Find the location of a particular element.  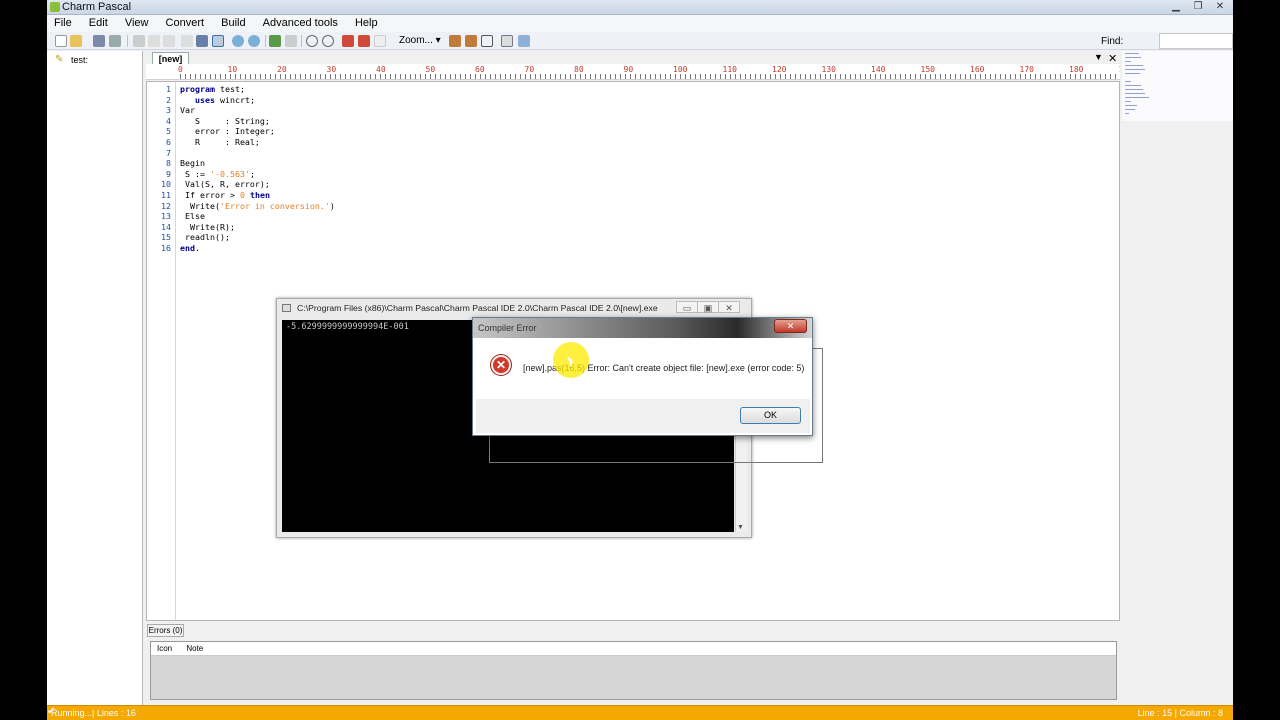

code-token: Write(R); is located at coordinates (207, 226).